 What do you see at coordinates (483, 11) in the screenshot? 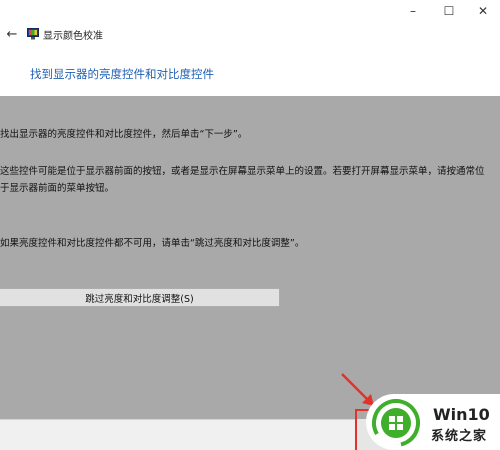
I see `close-button: ✕` at bounding box center [483, 11].